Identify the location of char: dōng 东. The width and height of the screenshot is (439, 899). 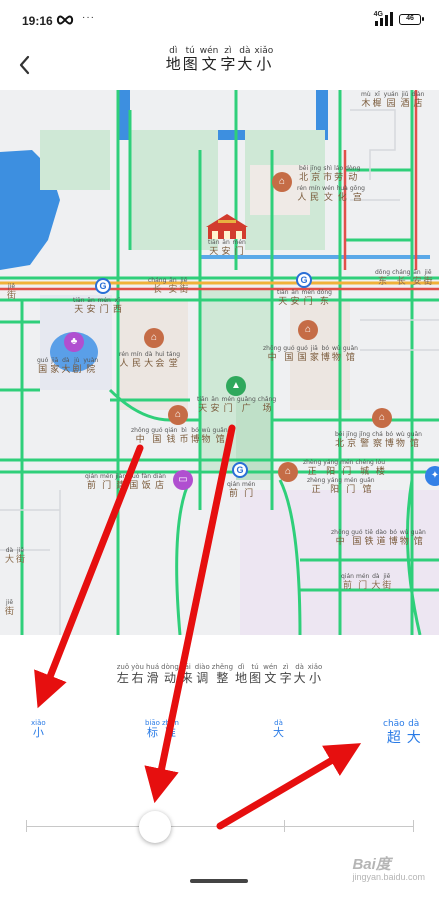
(324, 297).